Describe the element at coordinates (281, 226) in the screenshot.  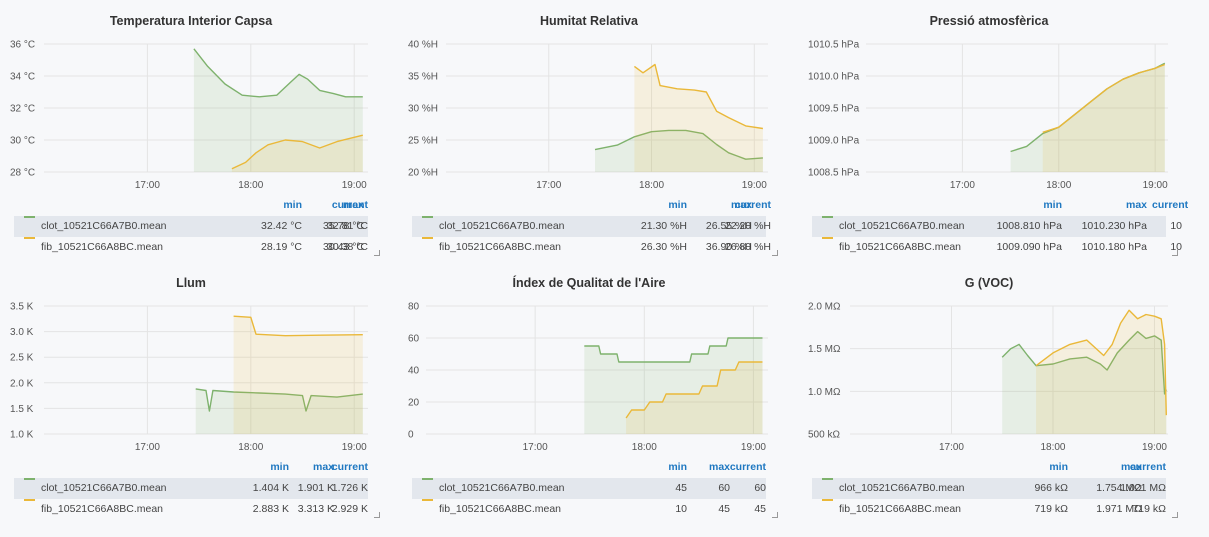
I see `legend-value-min: 32.42 °C` at that location.